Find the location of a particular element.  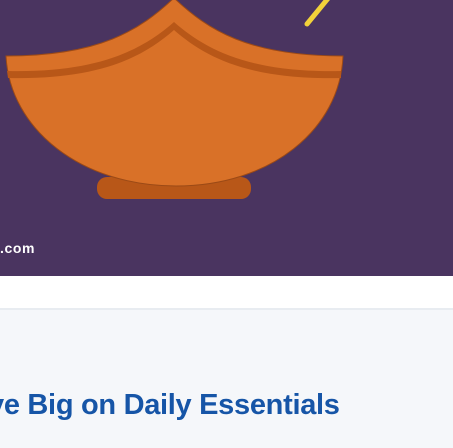

spacer is located at coordinates (226, 292).